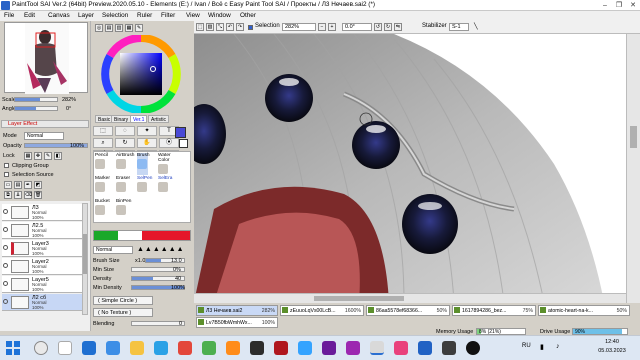 This screenshot has width=640, height=360. What do you see at coordinates (248, 15) in the screenshot?
I see `menu-other: Other` at bounding box center [248, 15].